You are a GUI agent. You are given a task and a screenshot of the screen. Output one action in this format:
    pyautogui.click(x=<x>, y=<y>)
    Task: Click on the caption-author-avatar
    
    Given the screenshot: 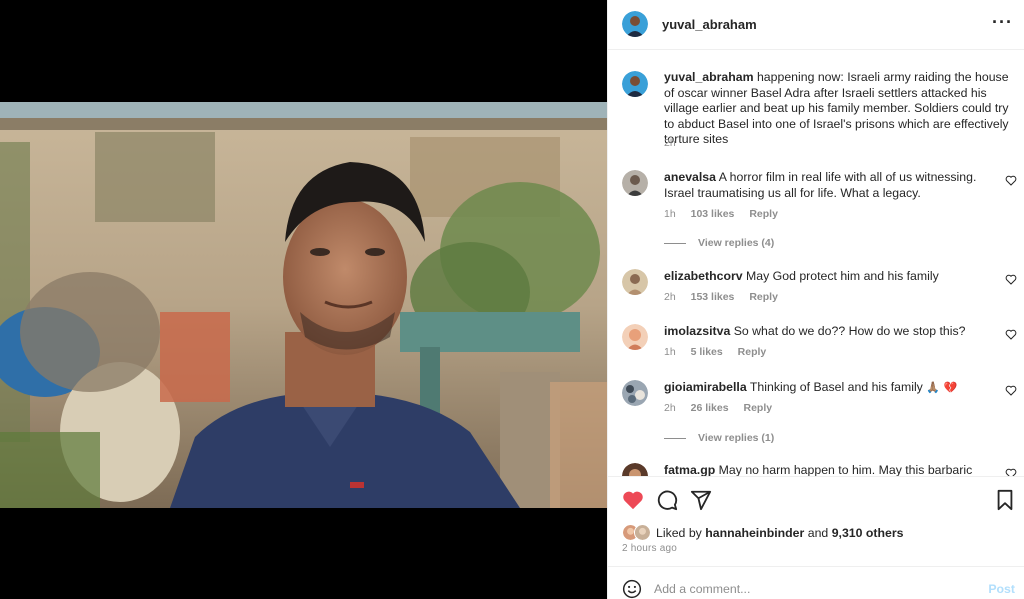 What is the action you would take?
    pyautogui.click(x=635, y=84)
    